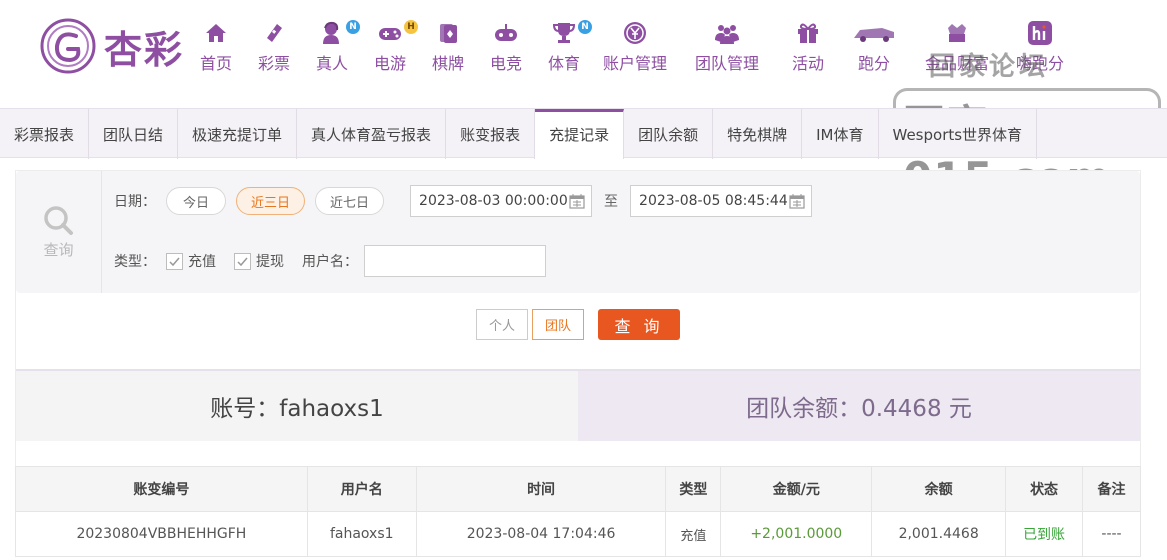 This screenshot has height=560, width=1167. What do you see at coordinates (713, 201) in the screenshot?
I see `end-date-value: 2023-08-05 08:45:44` at bounding box center [713, 201].